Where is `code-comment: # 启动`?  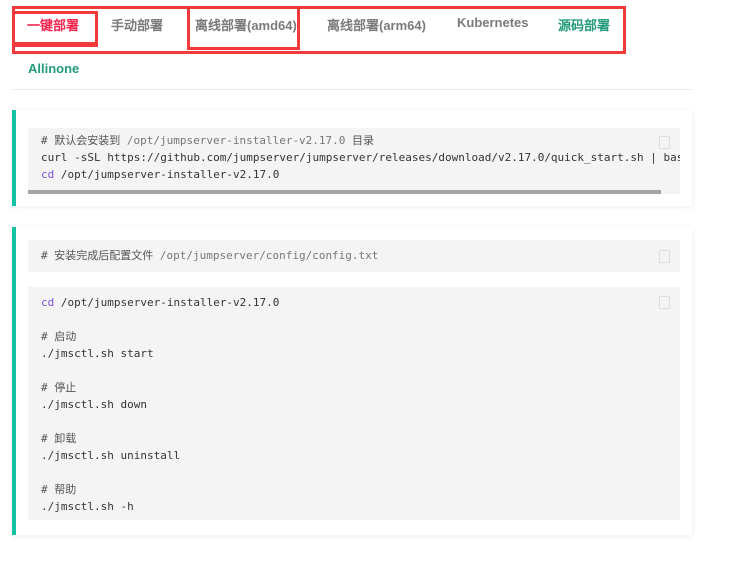
code-comment: # 启动 is located at coordinates (59, 336).